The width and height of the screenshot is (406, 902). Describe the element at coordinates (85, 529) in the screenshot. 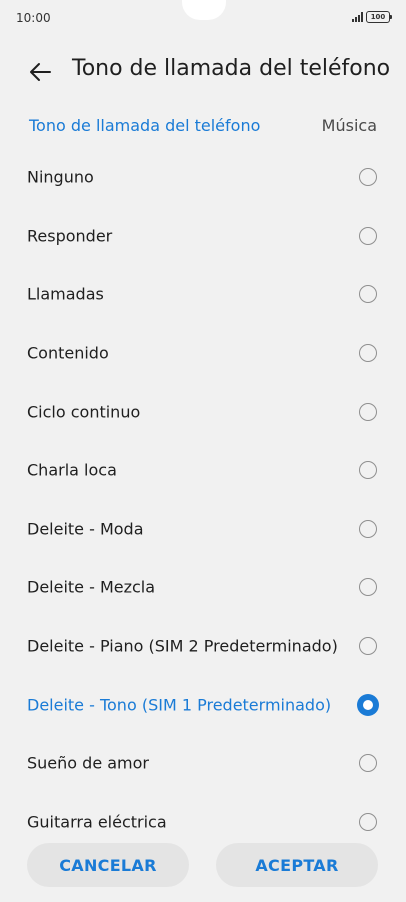

I see `ringtone-label: Deleite - Moda` at that location.